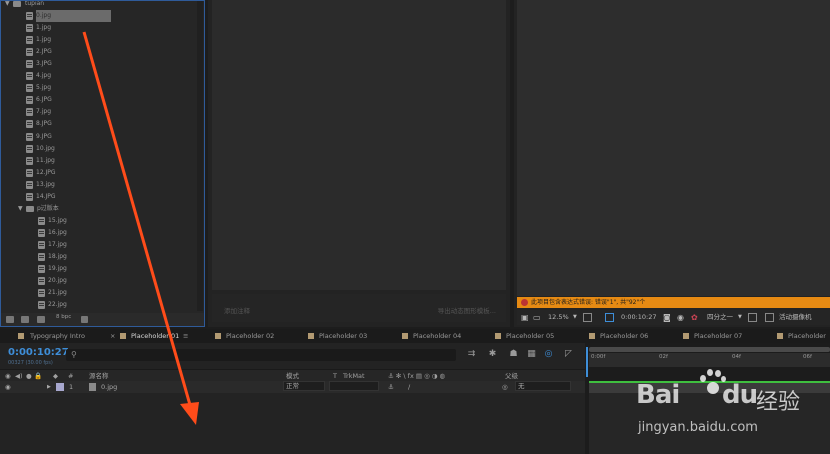 The height and width of the screenshot is (454, 830). I want to click on monitor-icon: ▭, so click(537, 317).